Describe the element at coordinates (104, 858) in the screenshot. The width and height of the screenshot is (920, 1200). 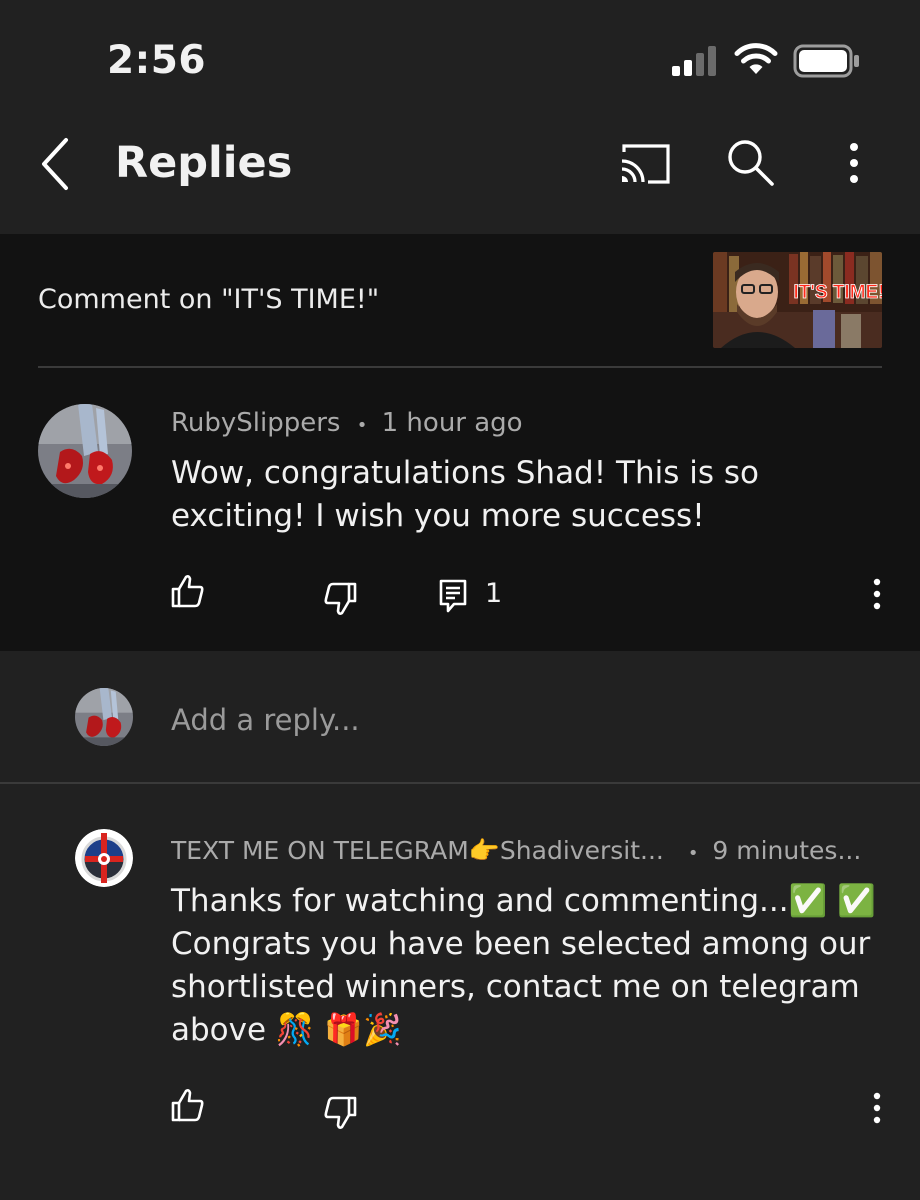
I see `reply-avatar` at that location.